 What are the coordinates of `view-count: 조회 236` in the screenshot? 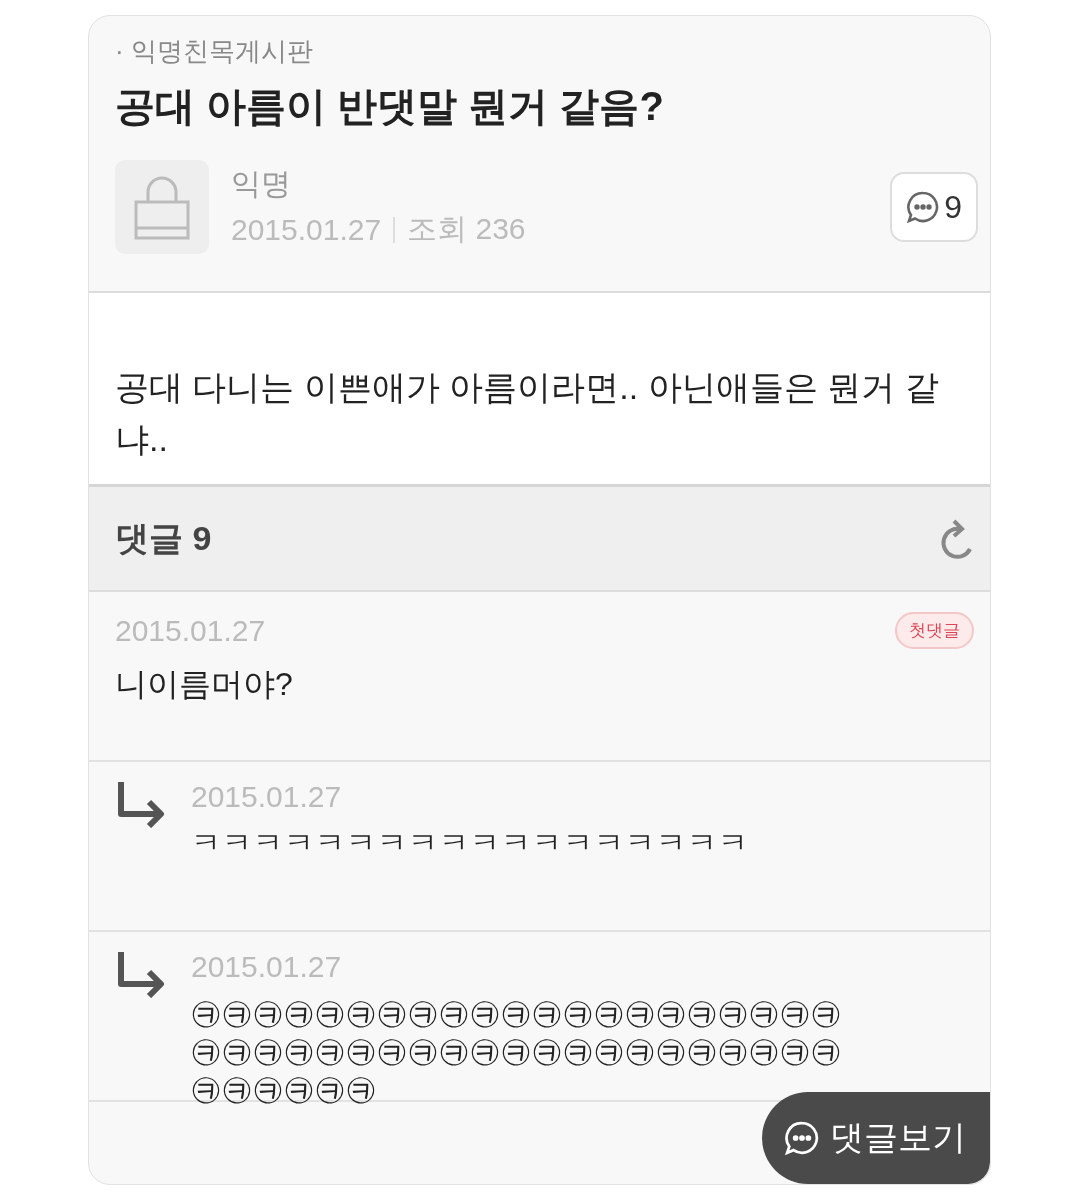 It's located at (466, 229).